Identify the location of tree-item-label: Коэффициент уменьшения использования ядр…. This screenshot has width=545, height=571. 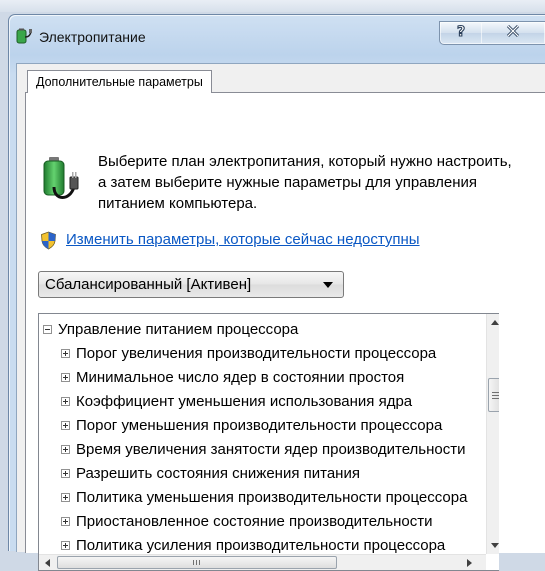
(244, 401).